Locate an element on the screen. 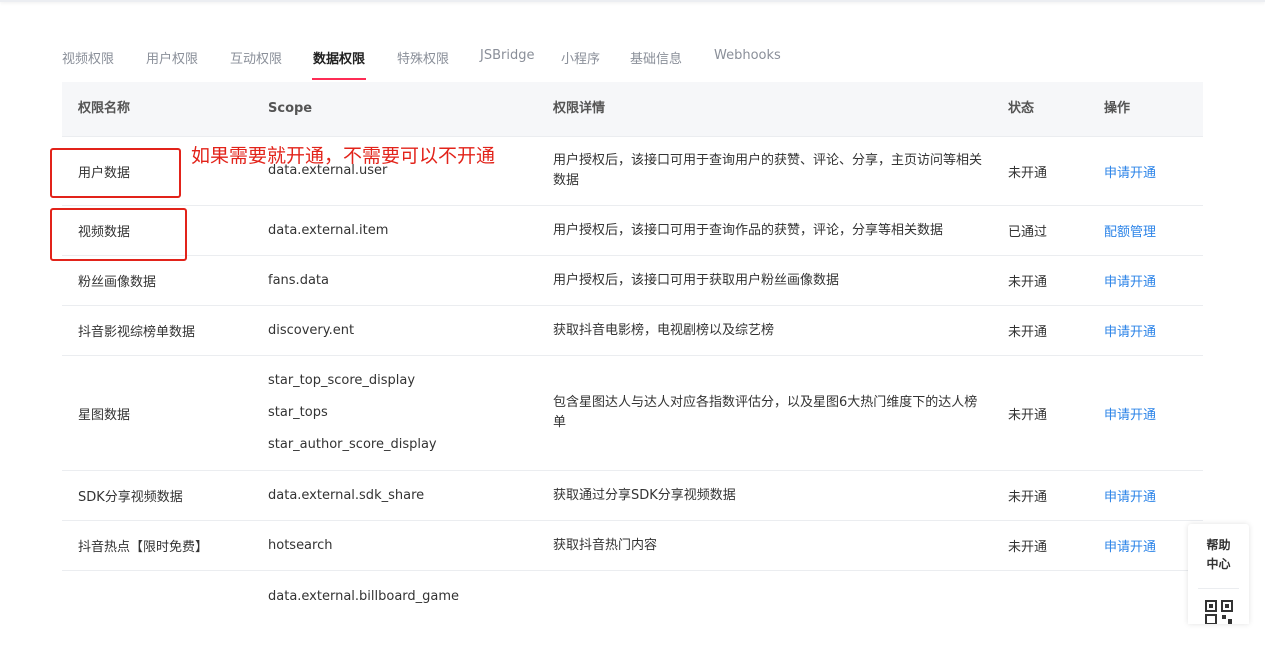  permission-detail: 用户授权后，该接口可用于获取用户粉丝画像数据 is located at coordinates (696, 280).